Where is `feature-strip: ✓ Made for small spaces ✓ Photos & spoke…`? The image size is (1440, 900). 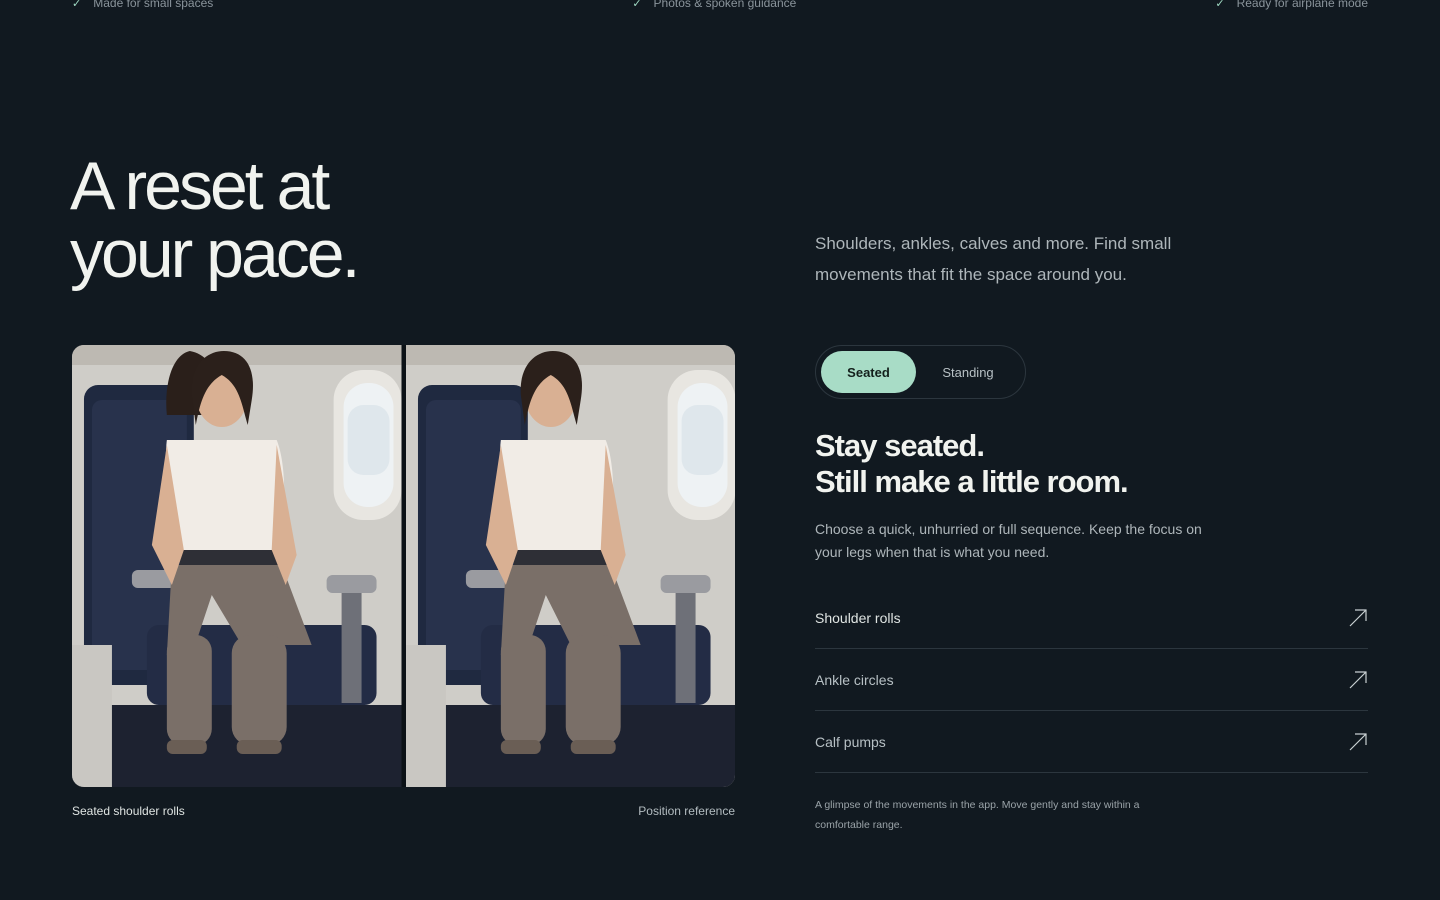
feature-strip: ✓ Made for small spaces ✓ Photos & spoke… is located at coordinates (720, 6).